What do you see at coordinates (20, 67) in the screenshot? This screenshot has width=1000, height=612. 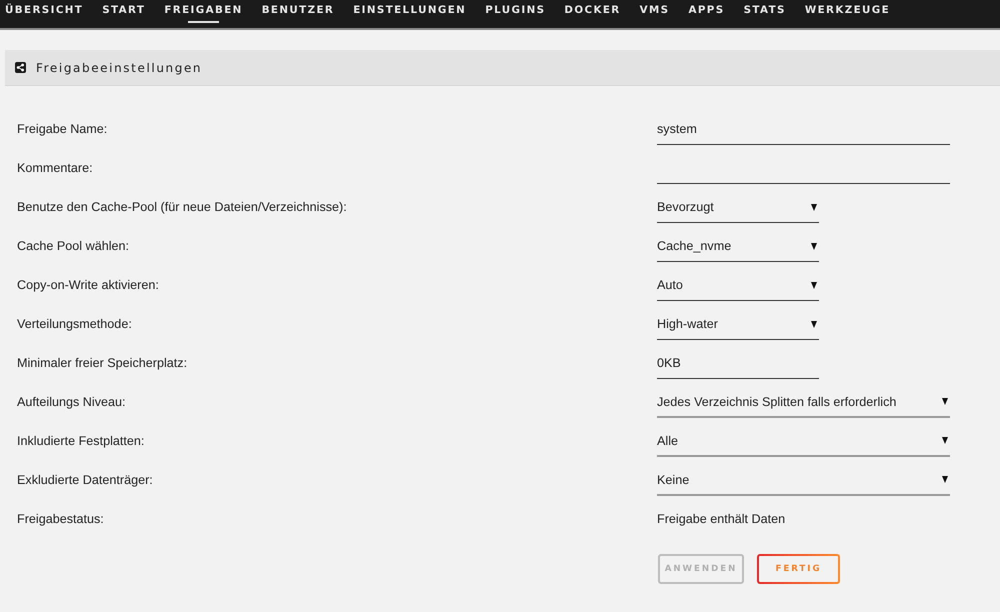 I see `share-icon` at bounding box center [20, 67].